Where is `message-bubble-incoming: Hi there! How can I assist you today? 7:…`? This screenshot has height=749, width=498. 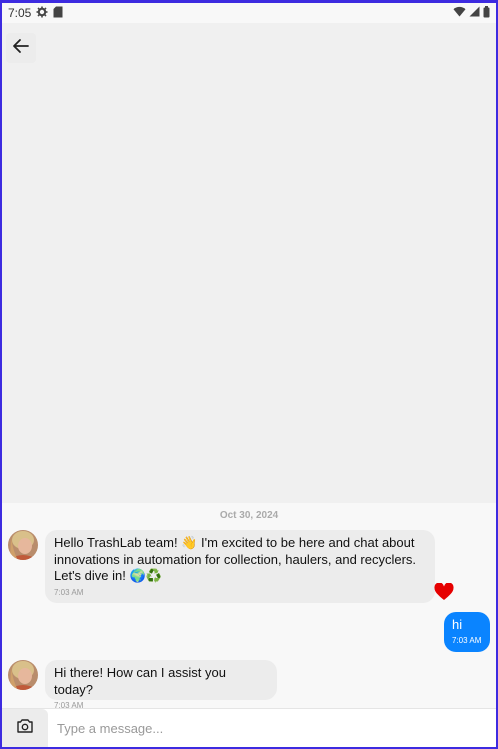 message-bubble-incoming: Hi there! How can I assist you today? 7:… is located at coordinates (161, 685).